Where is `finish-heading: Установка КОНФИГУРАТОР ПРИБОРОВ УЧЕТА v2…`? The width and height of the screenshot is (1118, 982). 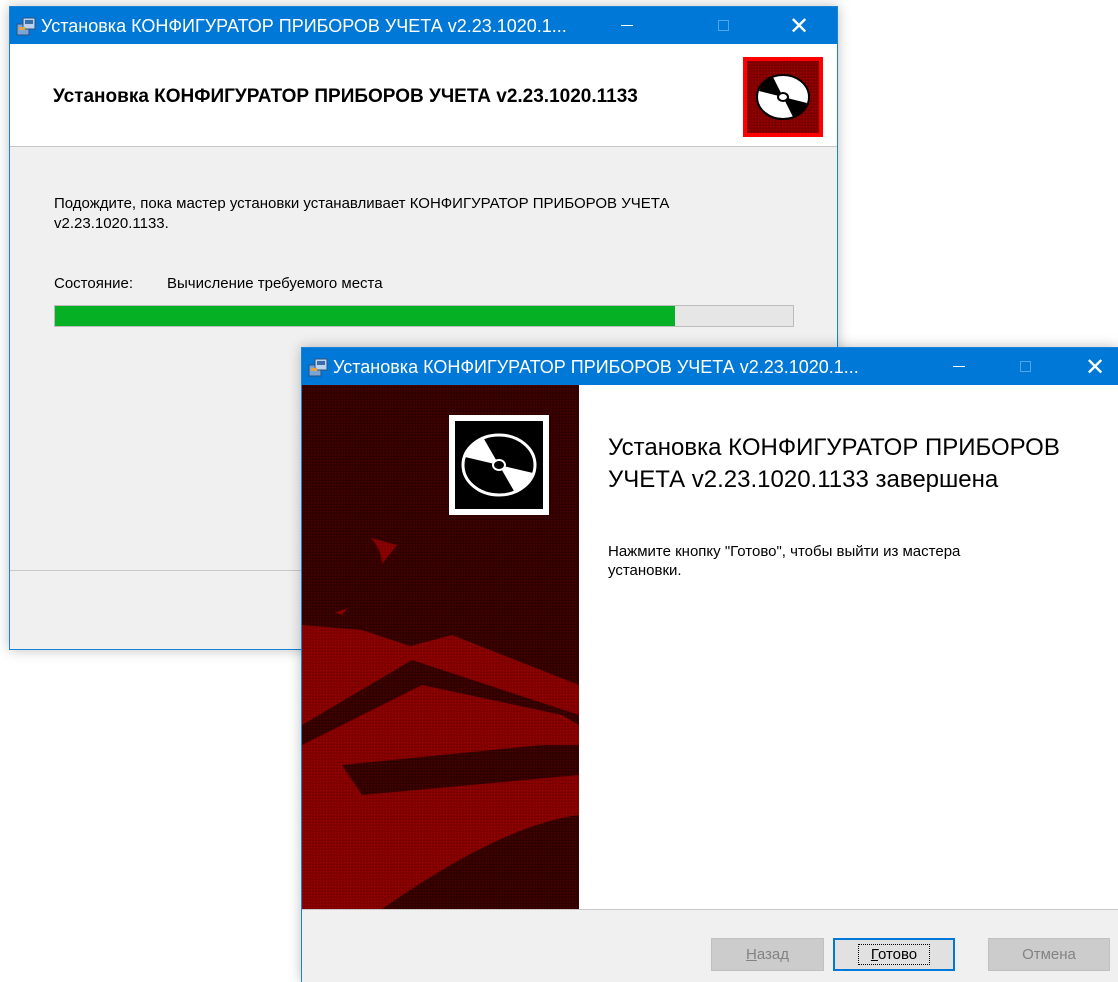 finish-heading: Установка КОНФИГУРАТОР ПРИБОРОВ УЧЕТА v2… is located at coordinates (834, 463).